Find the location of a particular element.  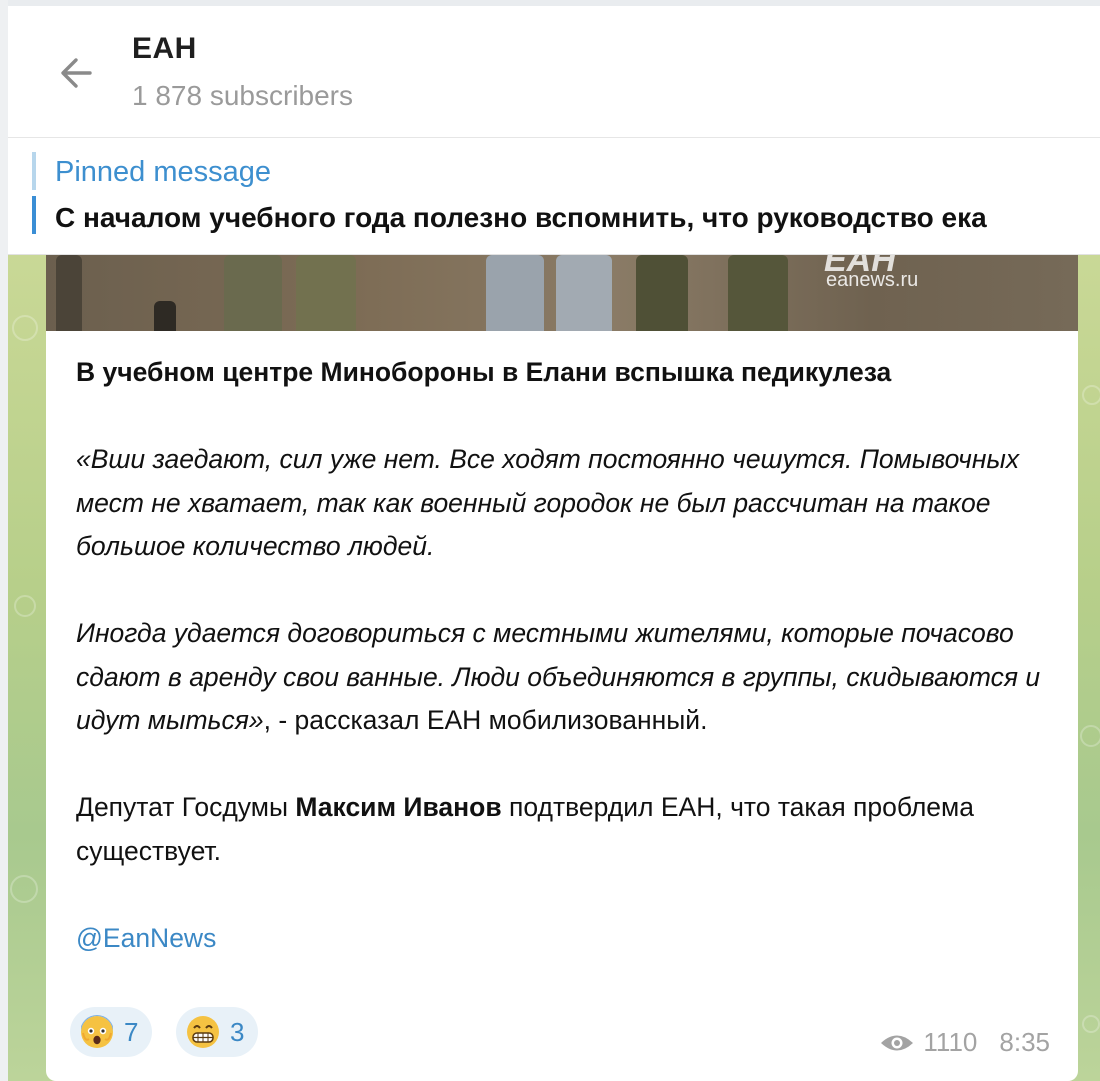

reaction-grinning: 3 is located at coordinates (217, 1032).